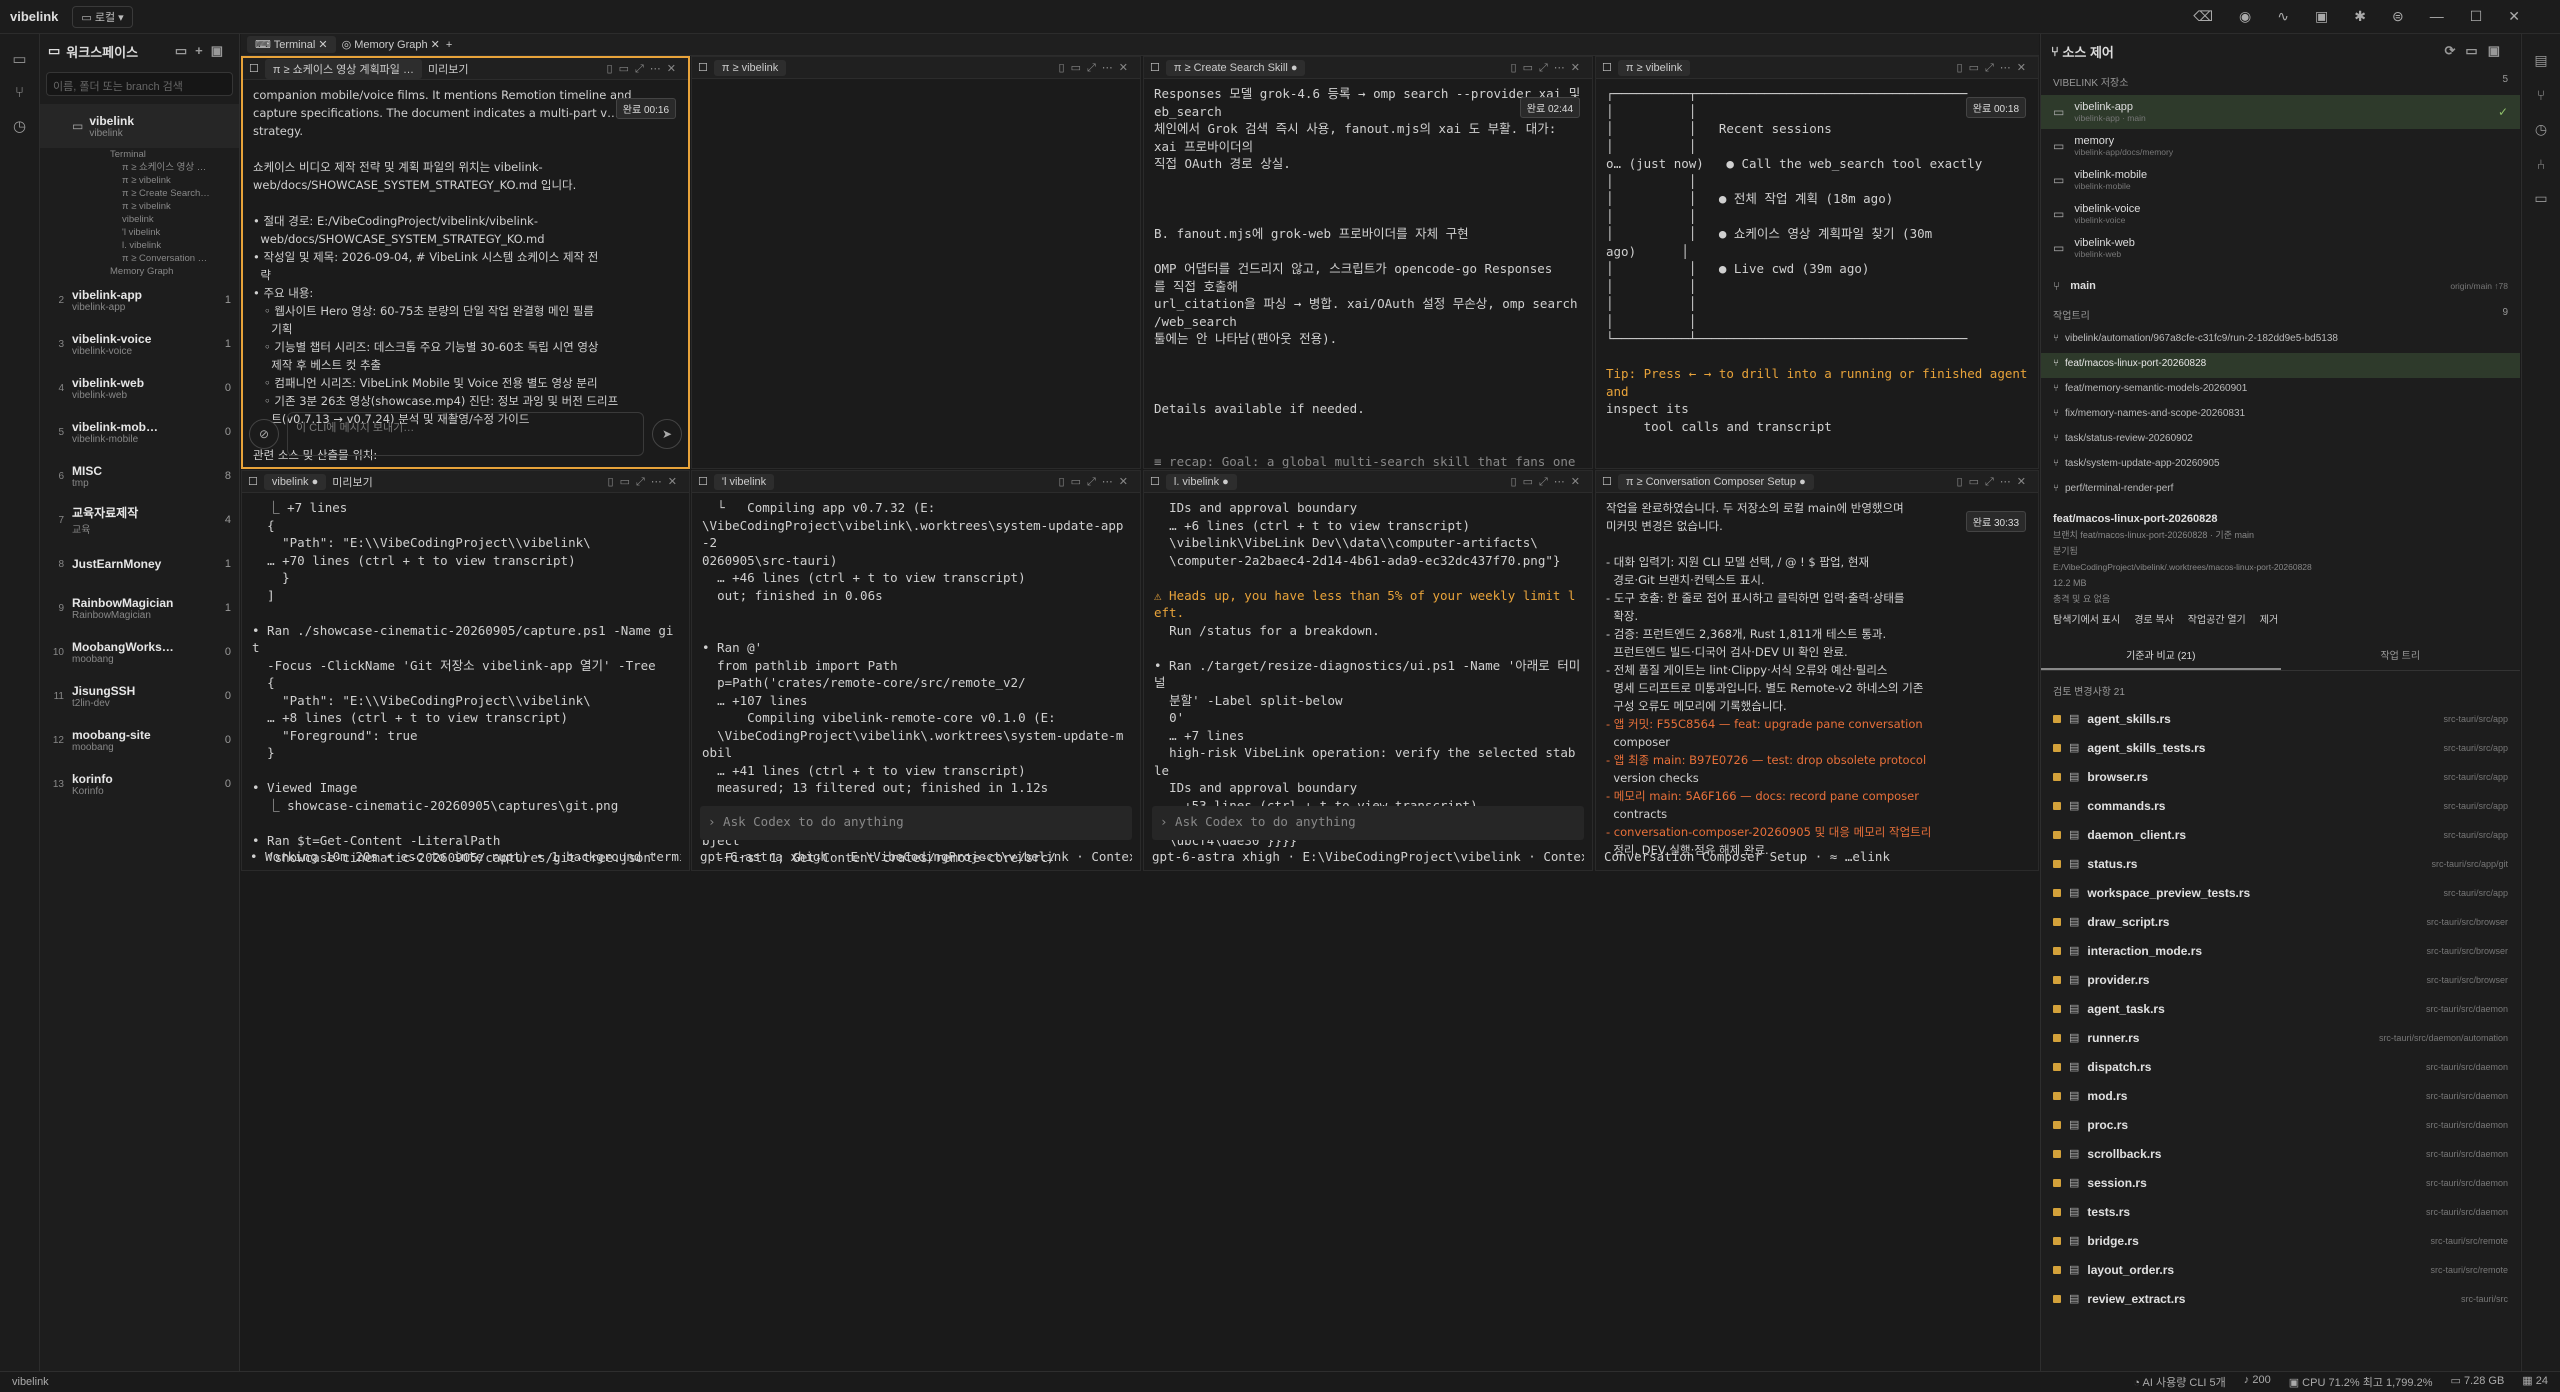  I want to click on changed-file-item: ▤ scrollback.rs src-tauri/src/daemon, so click(2280, 1153).